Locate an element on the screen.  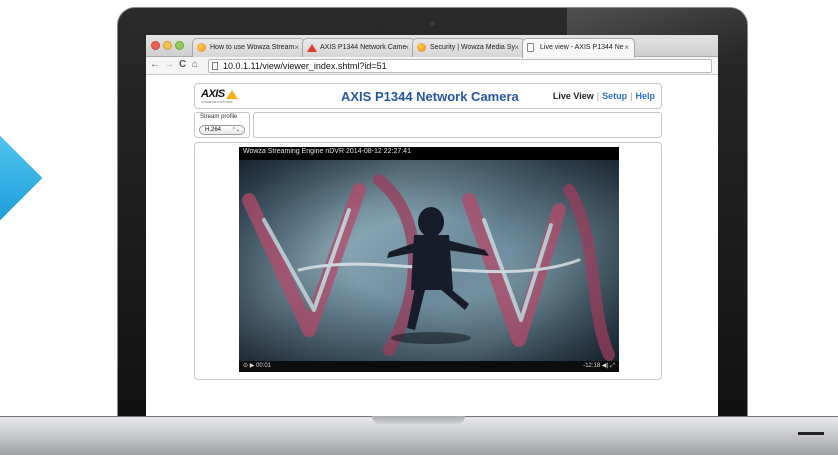
tab-label: Security | Wowza Media Sy is located at coordinates (472, 47).